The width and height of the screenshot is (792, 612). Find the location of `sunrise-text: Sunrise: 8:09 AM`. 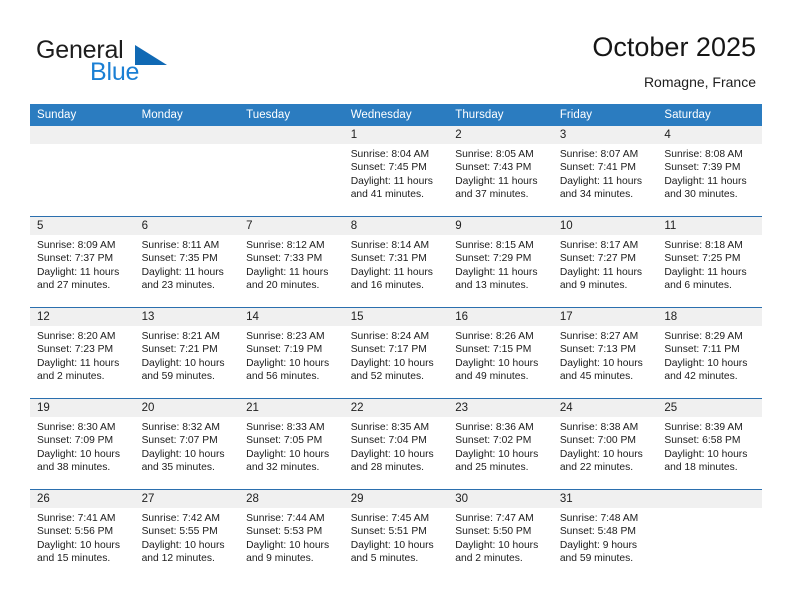

sunrise-text: Sunrise: 8:09 AM is located at coordinates (76, 245).